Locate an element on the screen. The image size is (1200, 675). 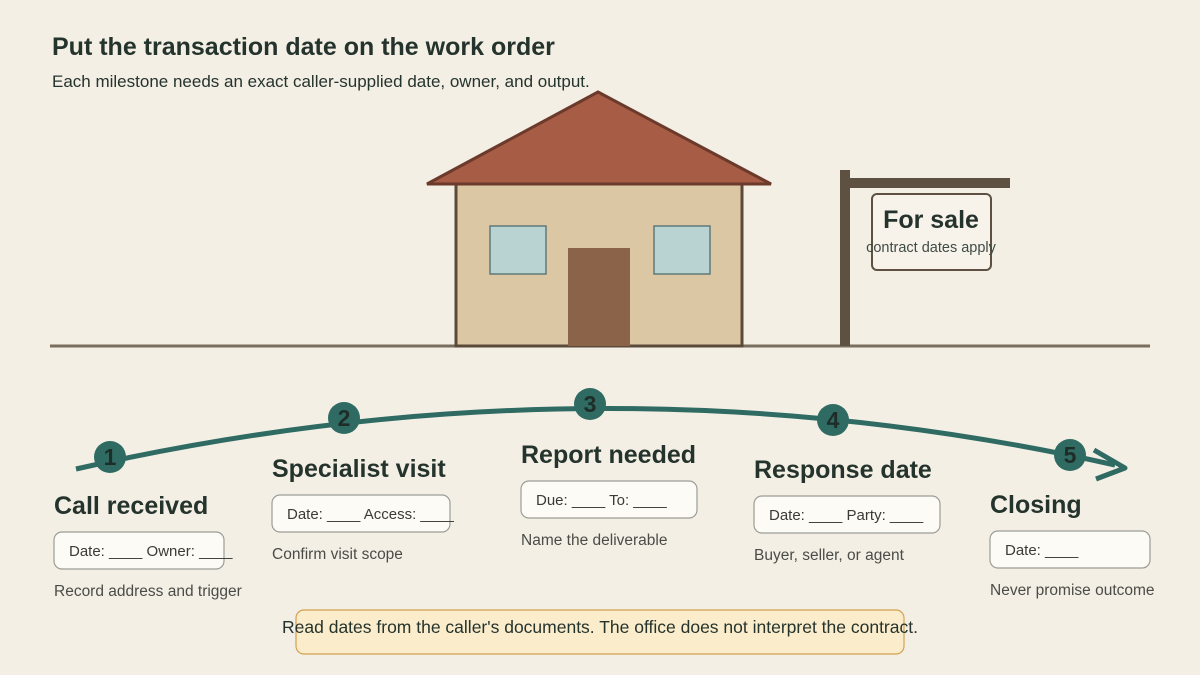
sign-post is located at coordinates (845, 258).